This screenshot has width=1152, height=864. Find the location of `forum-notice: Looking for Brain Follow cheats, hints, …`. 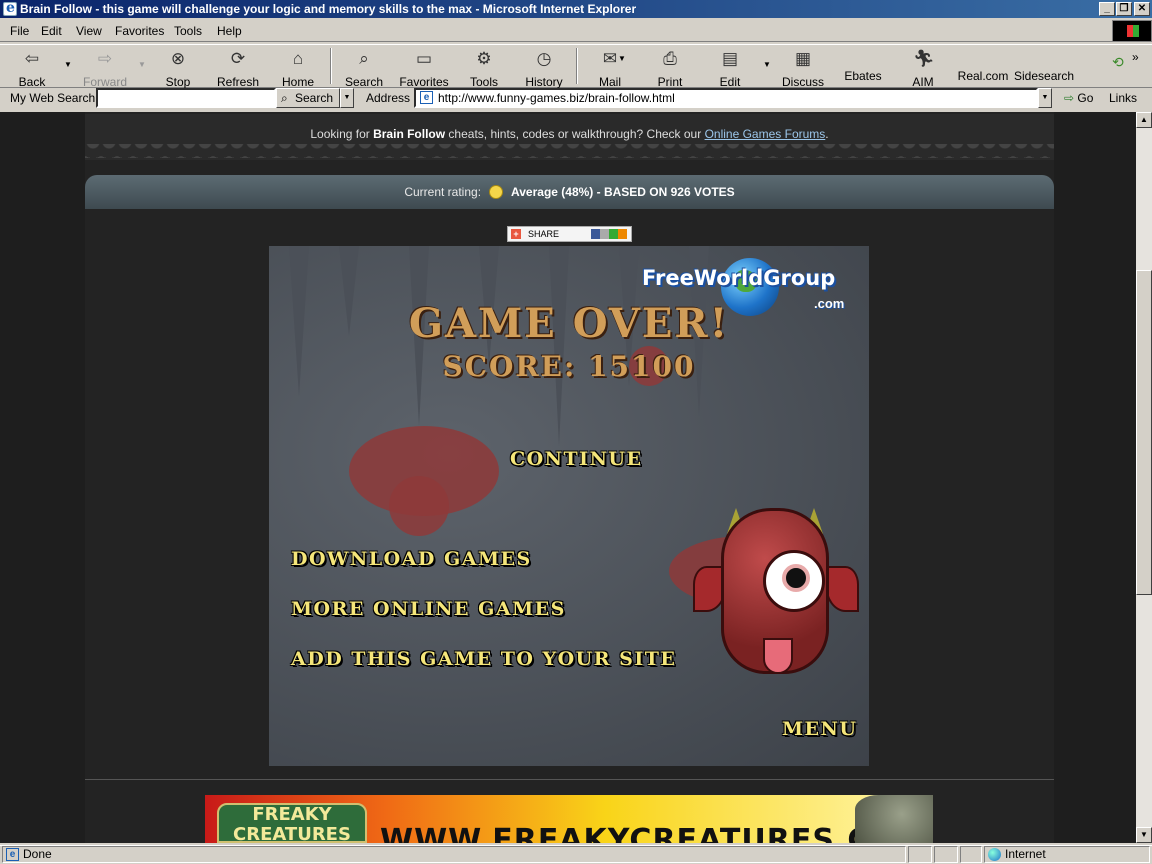

forum-notice: Looking for Brain Follow cheats, hints, … is located at coordinates (569, 134).